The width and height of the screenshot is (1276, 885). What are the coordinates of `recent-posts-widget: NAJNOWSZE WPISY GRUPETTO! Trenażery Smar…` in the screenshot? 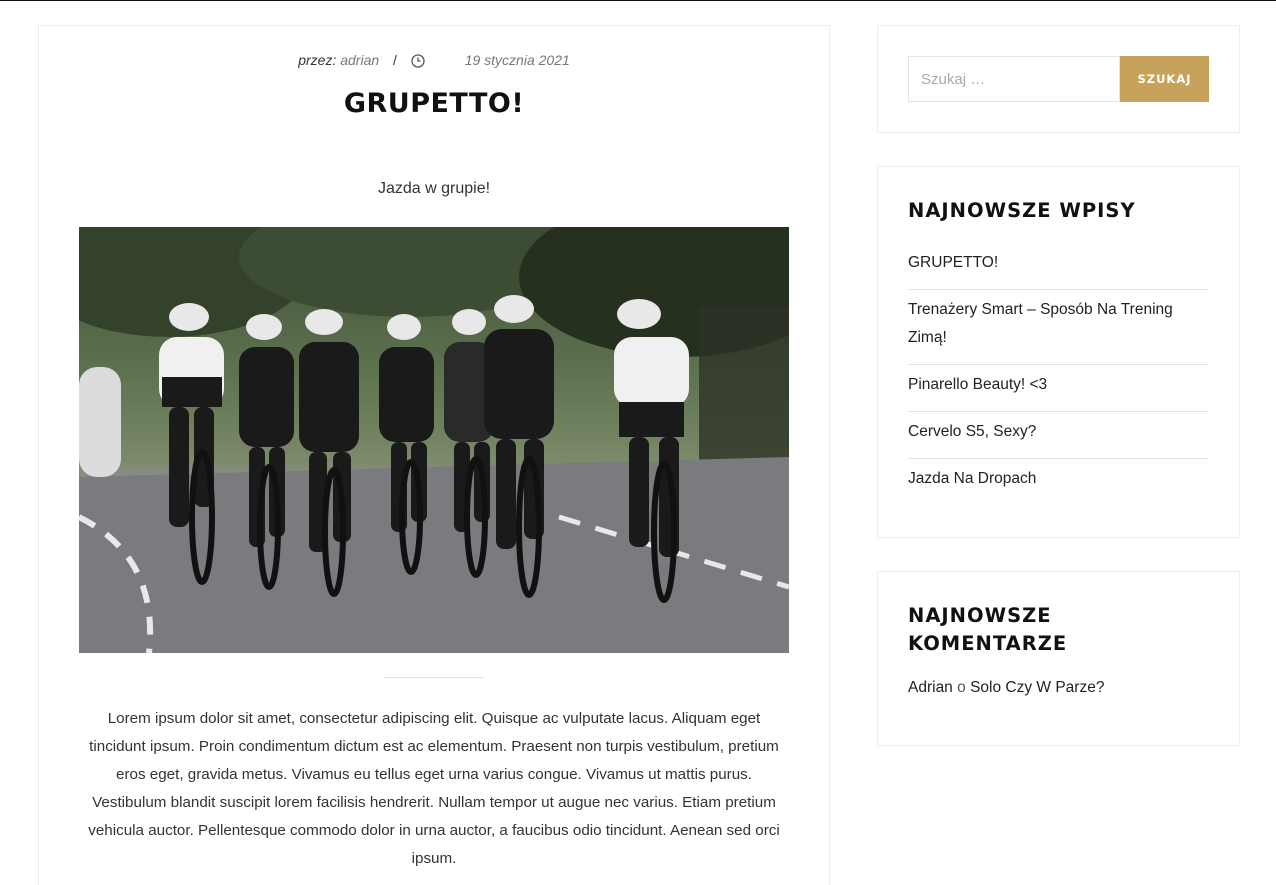 It's located at (1058, 352).